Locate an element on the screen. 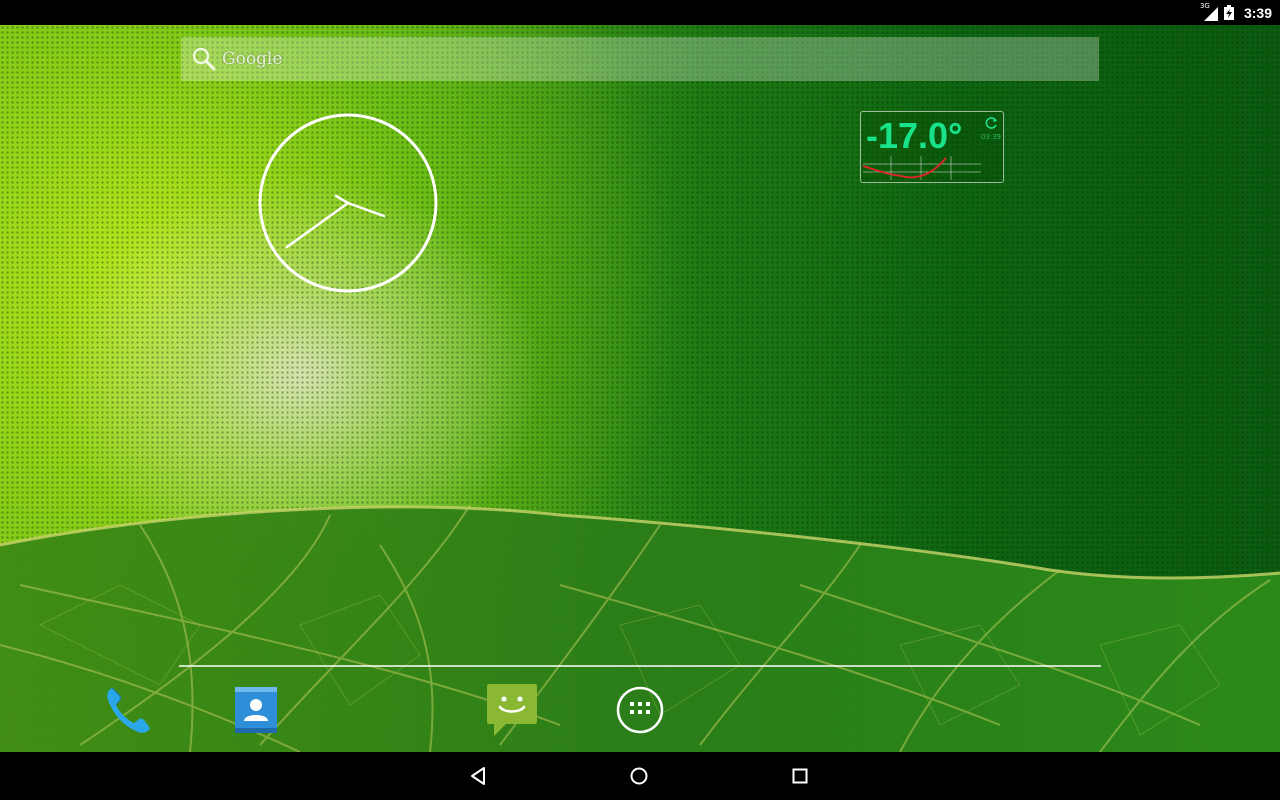 The height and width of the screenshot is (800, 1280). weather-widget: -17.0° 03:39 is located at coordinates (932, 147).